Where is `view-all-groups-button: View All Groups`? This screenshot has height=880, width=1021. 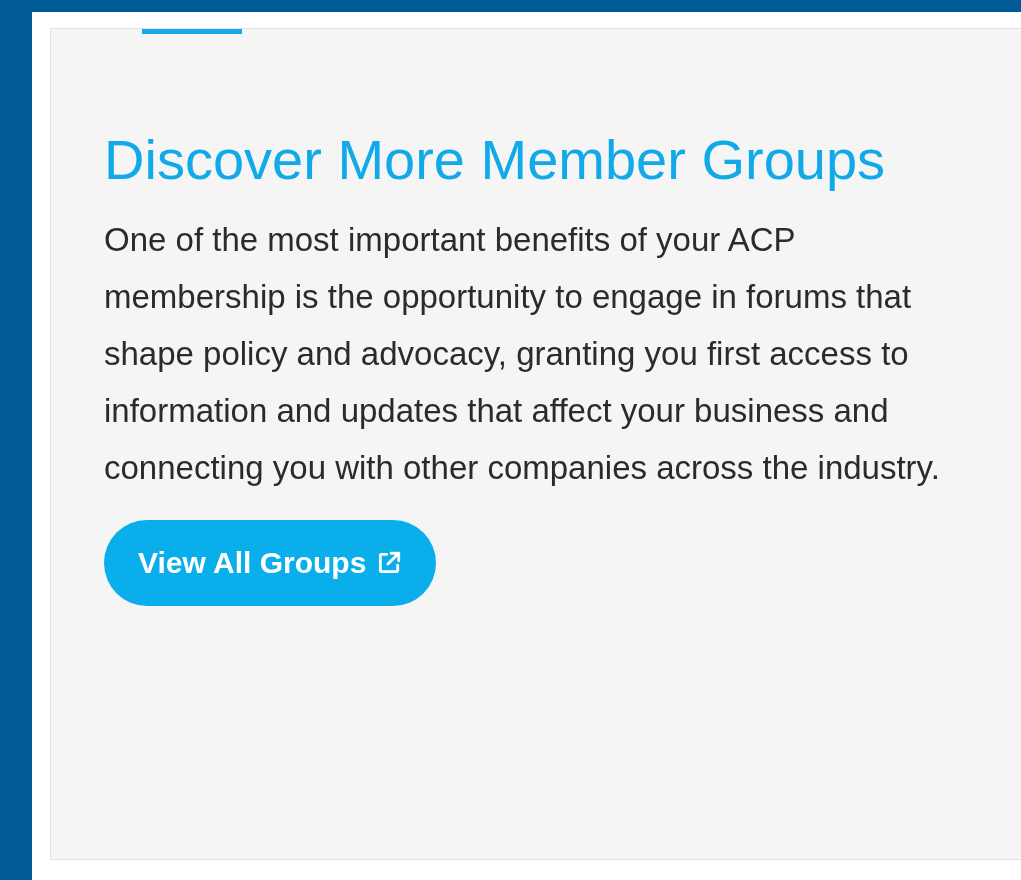 view-all-groups-button: View All Groups is located at coordinates (270, 563).